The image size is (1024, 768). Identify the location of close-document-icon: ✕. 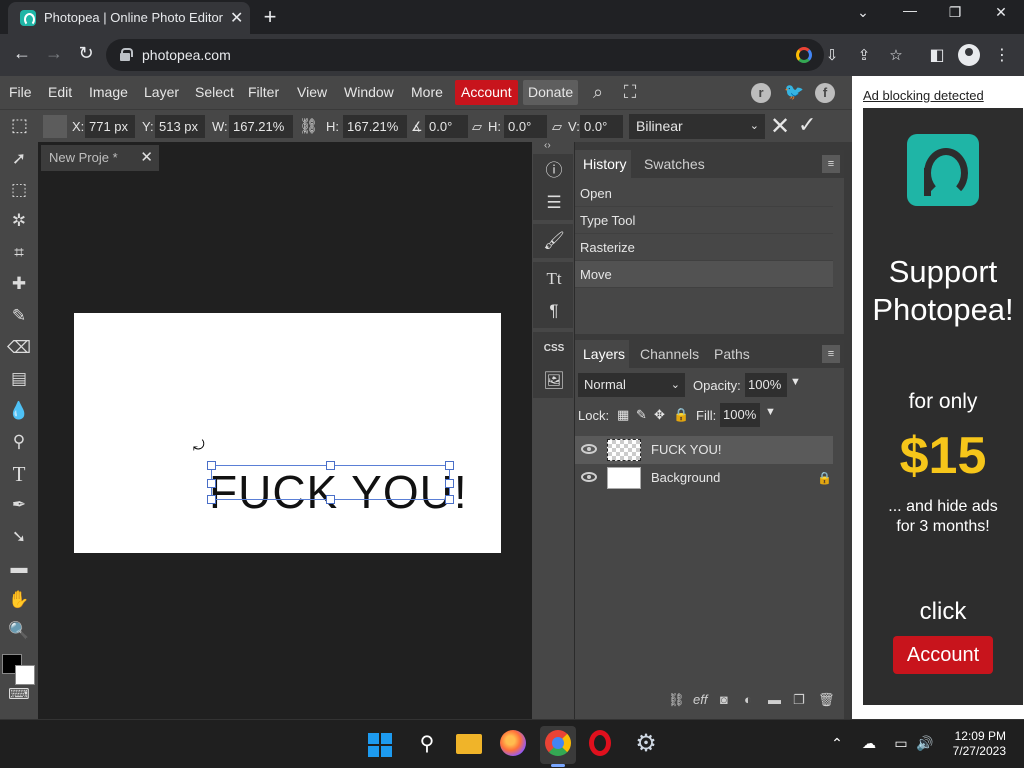
(146, 158).